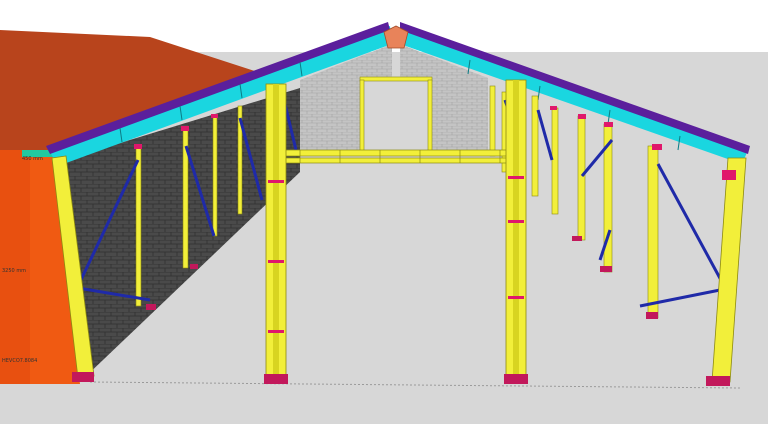  I want to click on gable-opening, so click(397, 116).